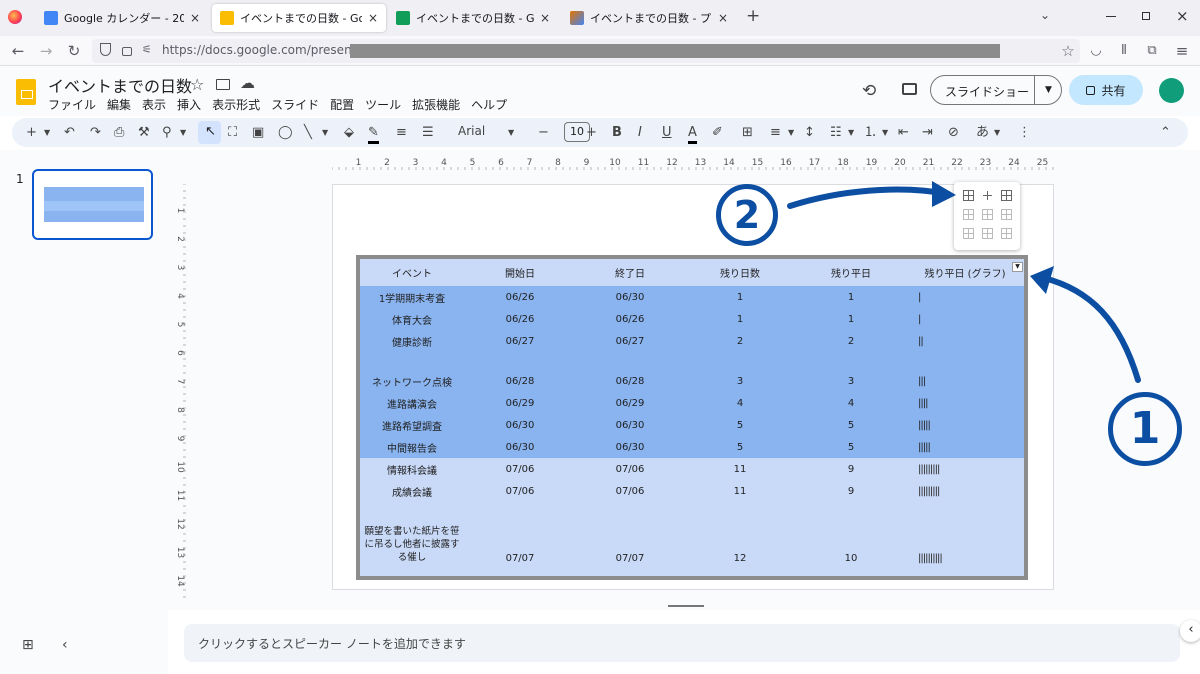 Image resolution: width=1200 pixels, height=674 pixels. I want to click on marker-1-label: 1, so click(1145, 428).